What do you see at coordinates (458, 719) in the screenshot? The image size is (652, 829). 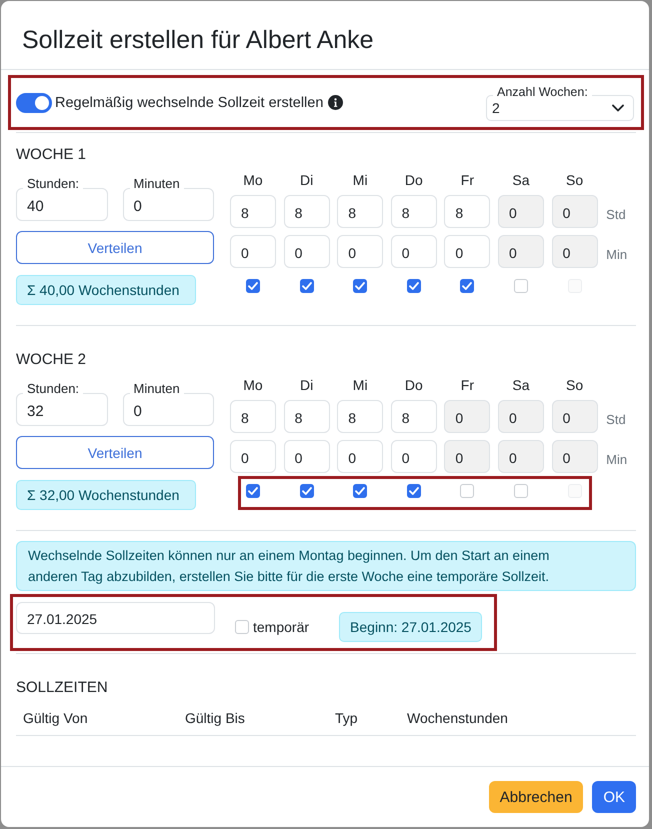 I see `column-header: Wochenstunden` at bounding box center [458, 719].